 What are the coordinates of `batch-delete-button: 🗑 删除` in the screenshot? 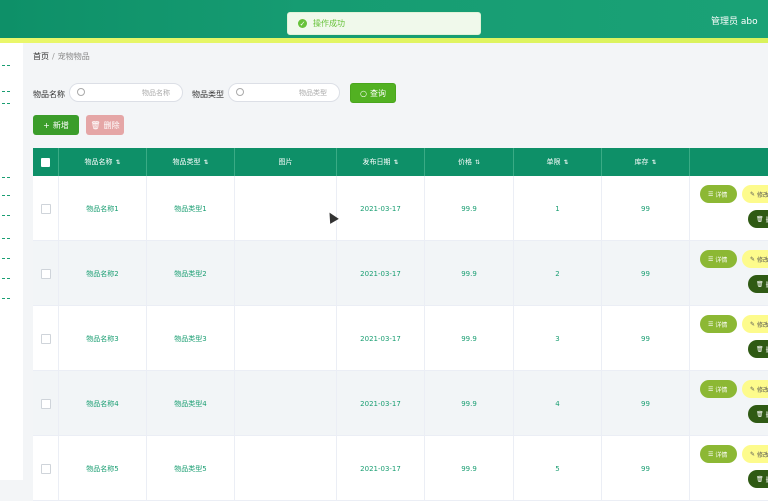 It's located at (105, 125).